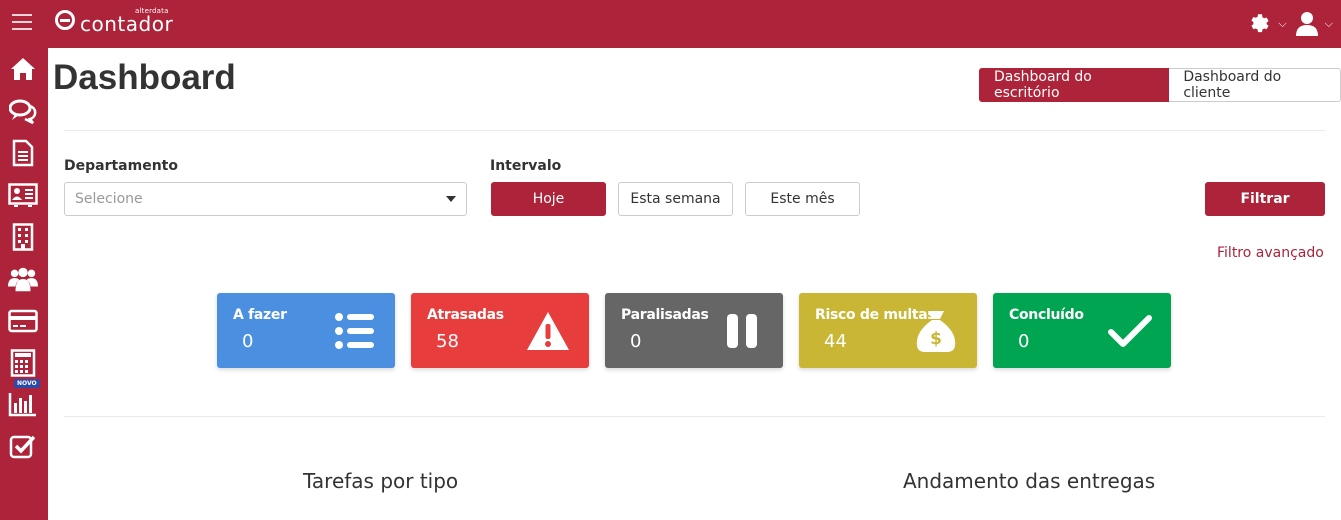 The image size is (1341, 520). I want to click on document-icon, so click(23, 153).